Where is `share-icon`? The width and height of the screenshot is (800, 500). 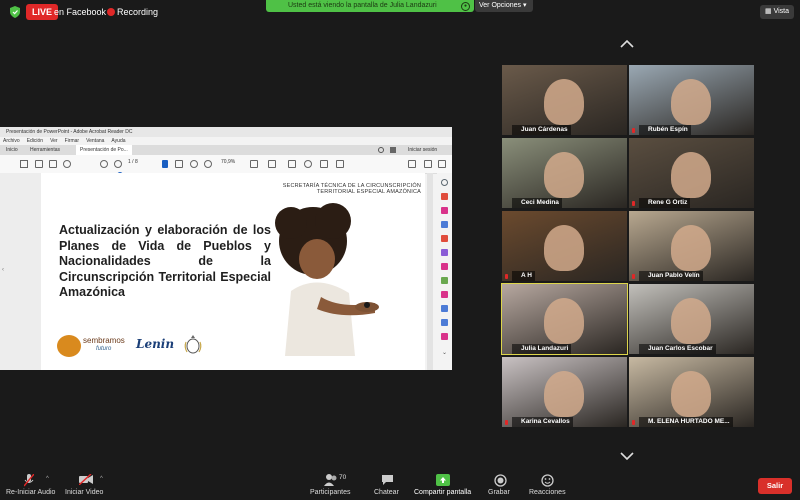
share-icon is located at coordinates (412, 164).